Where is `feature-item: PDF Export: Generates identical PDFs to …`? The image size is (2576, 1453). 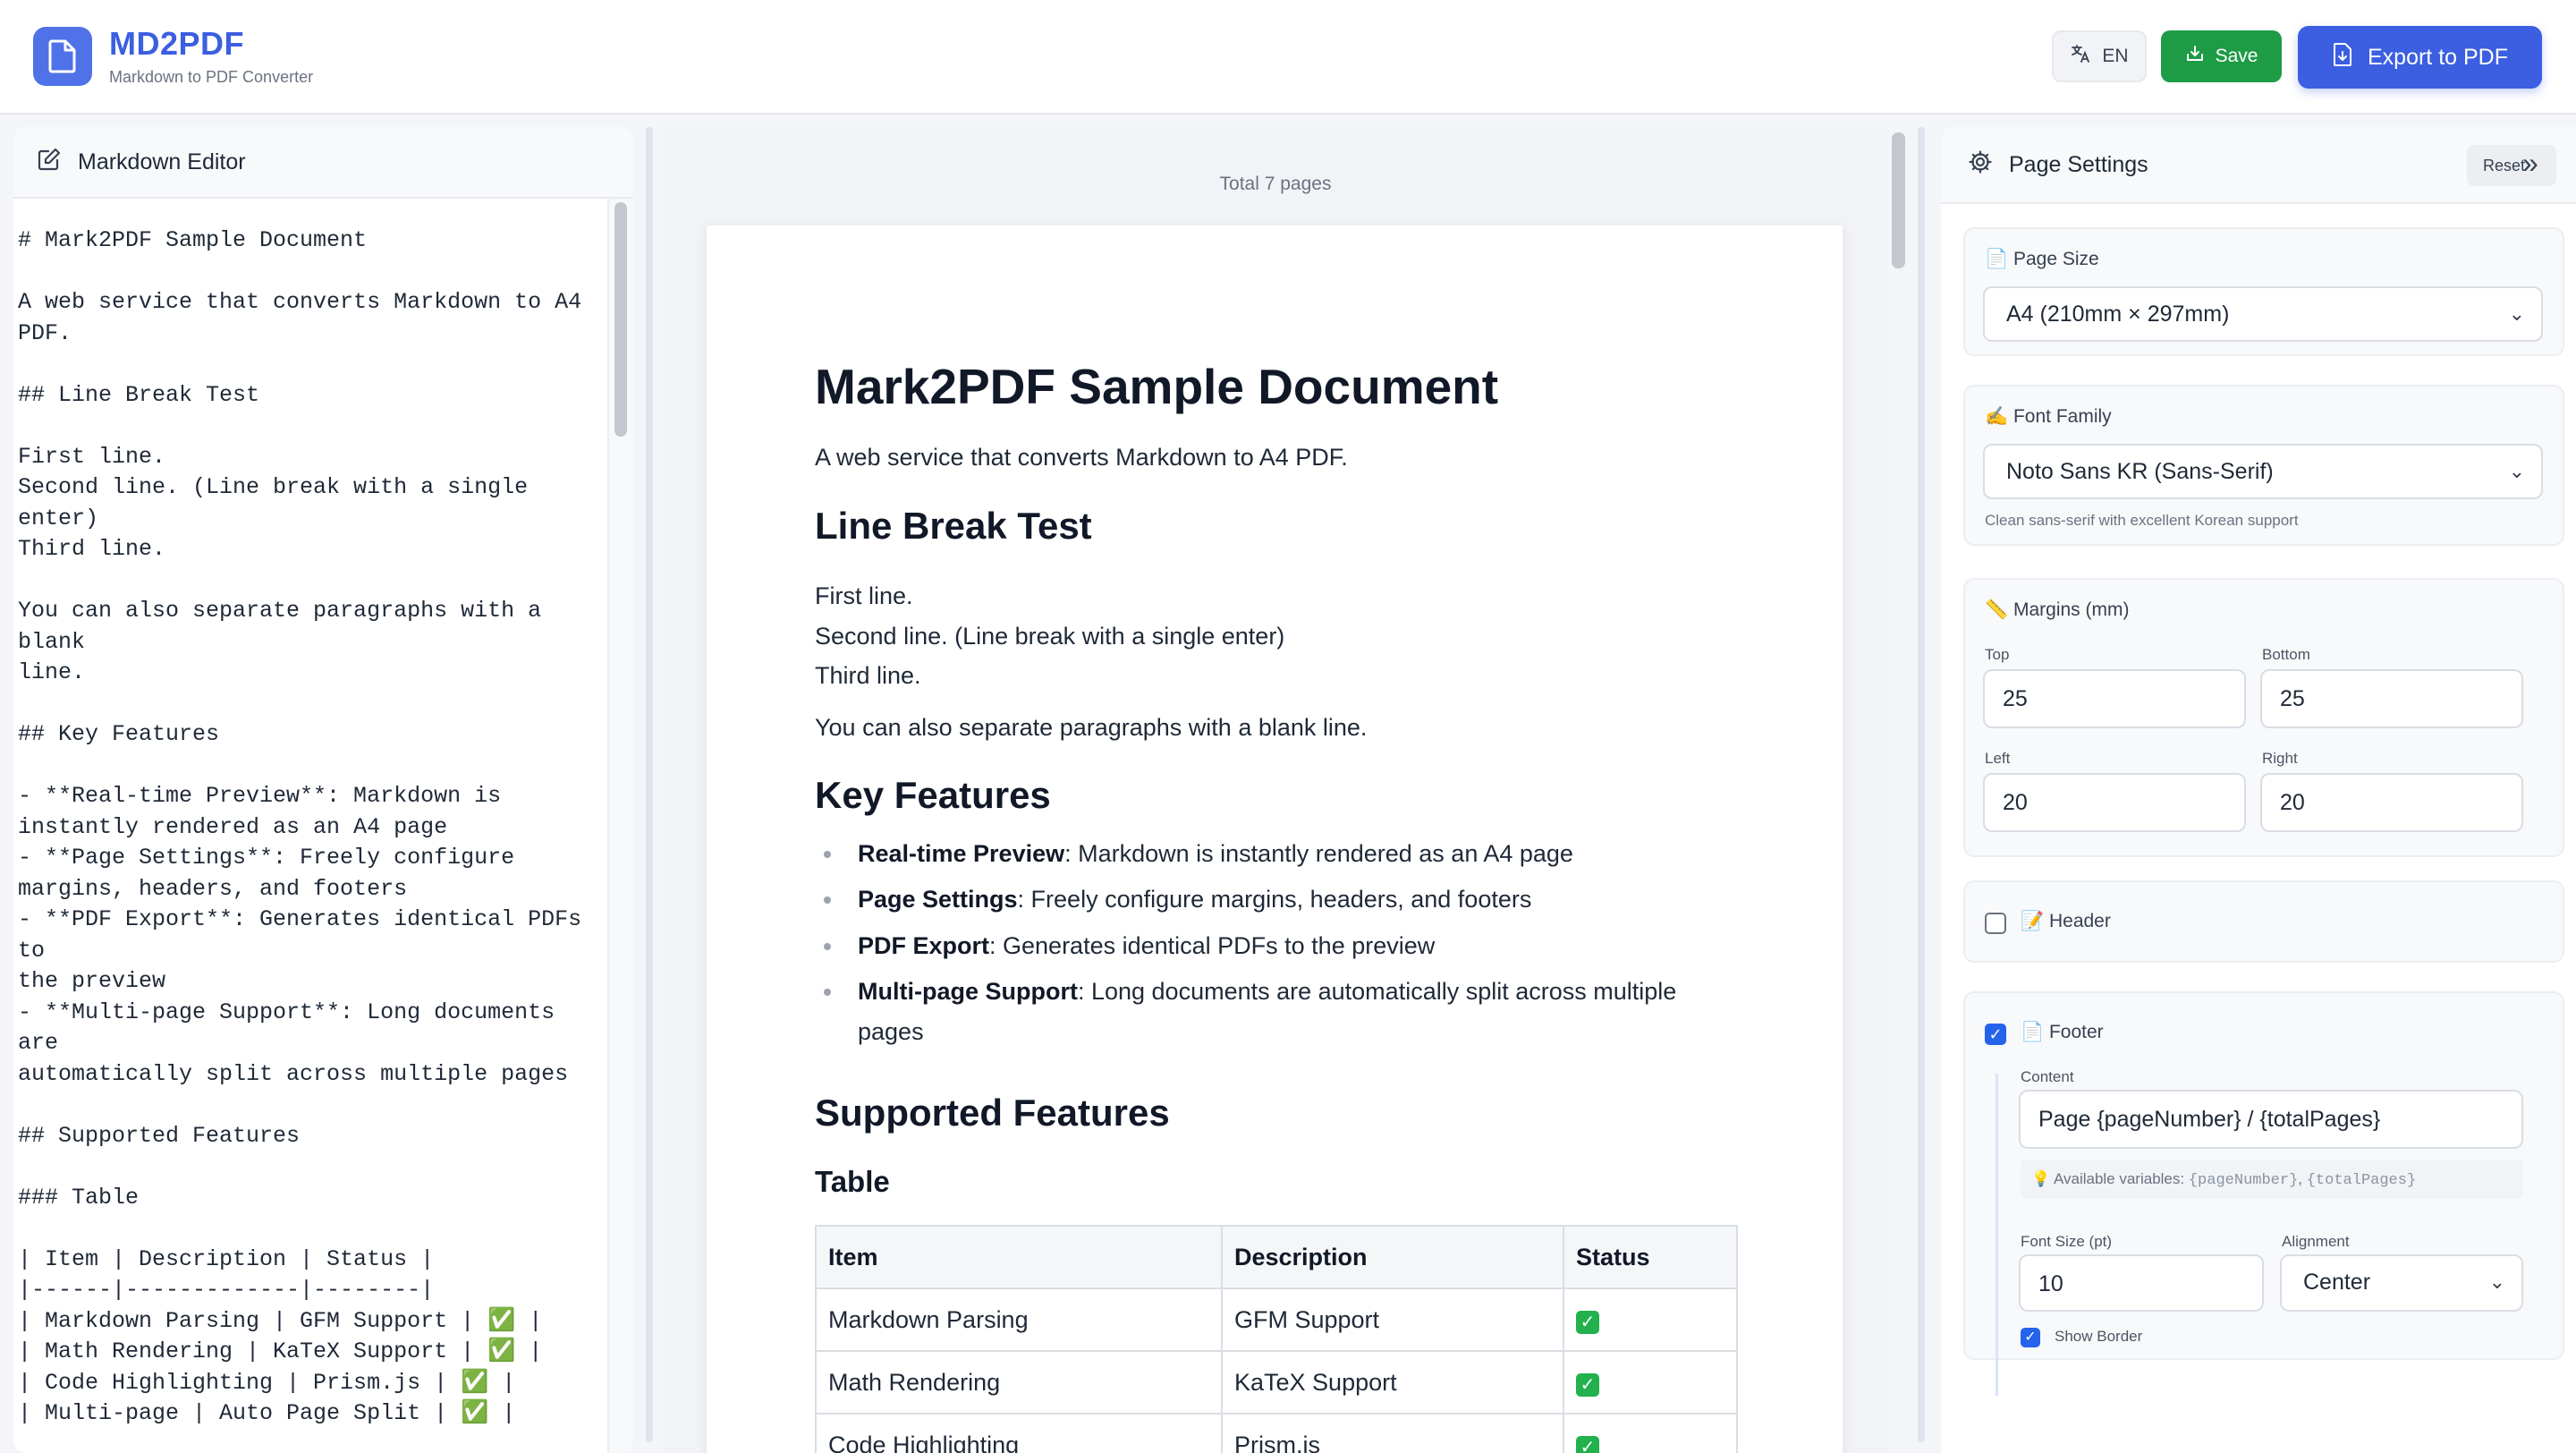 feature-item: PDF Export: Generates identical PDFs to … is located at coordinates (1265, 946).